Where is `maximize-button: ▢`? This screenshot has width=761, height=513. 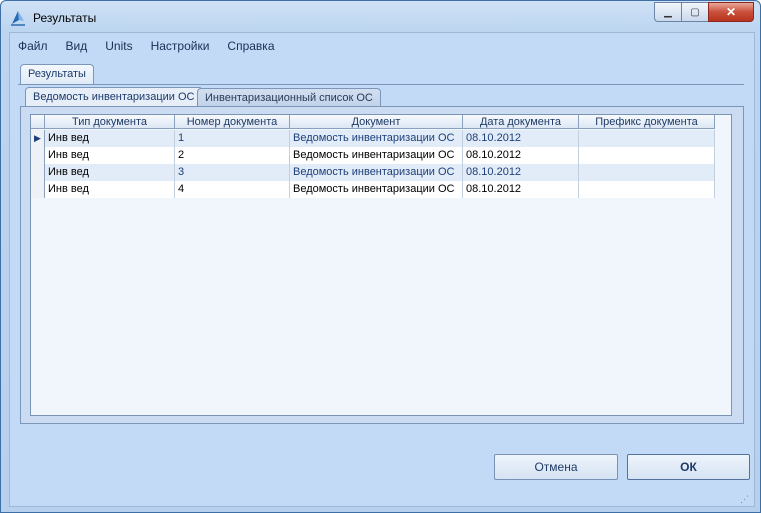
maximize-button: ▢ is located at coordinates (694, 12).